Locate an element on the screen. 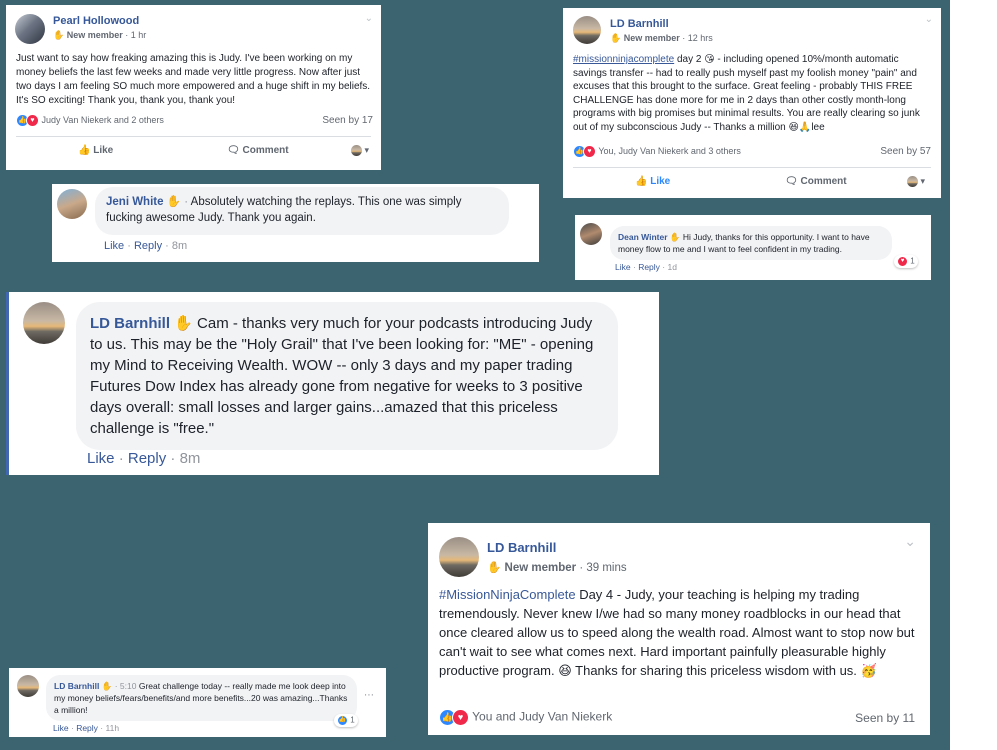 The height and width of the screenshot is (750, 997). thumbs-up-icon: 👍 is located at coordinates (641, 181).